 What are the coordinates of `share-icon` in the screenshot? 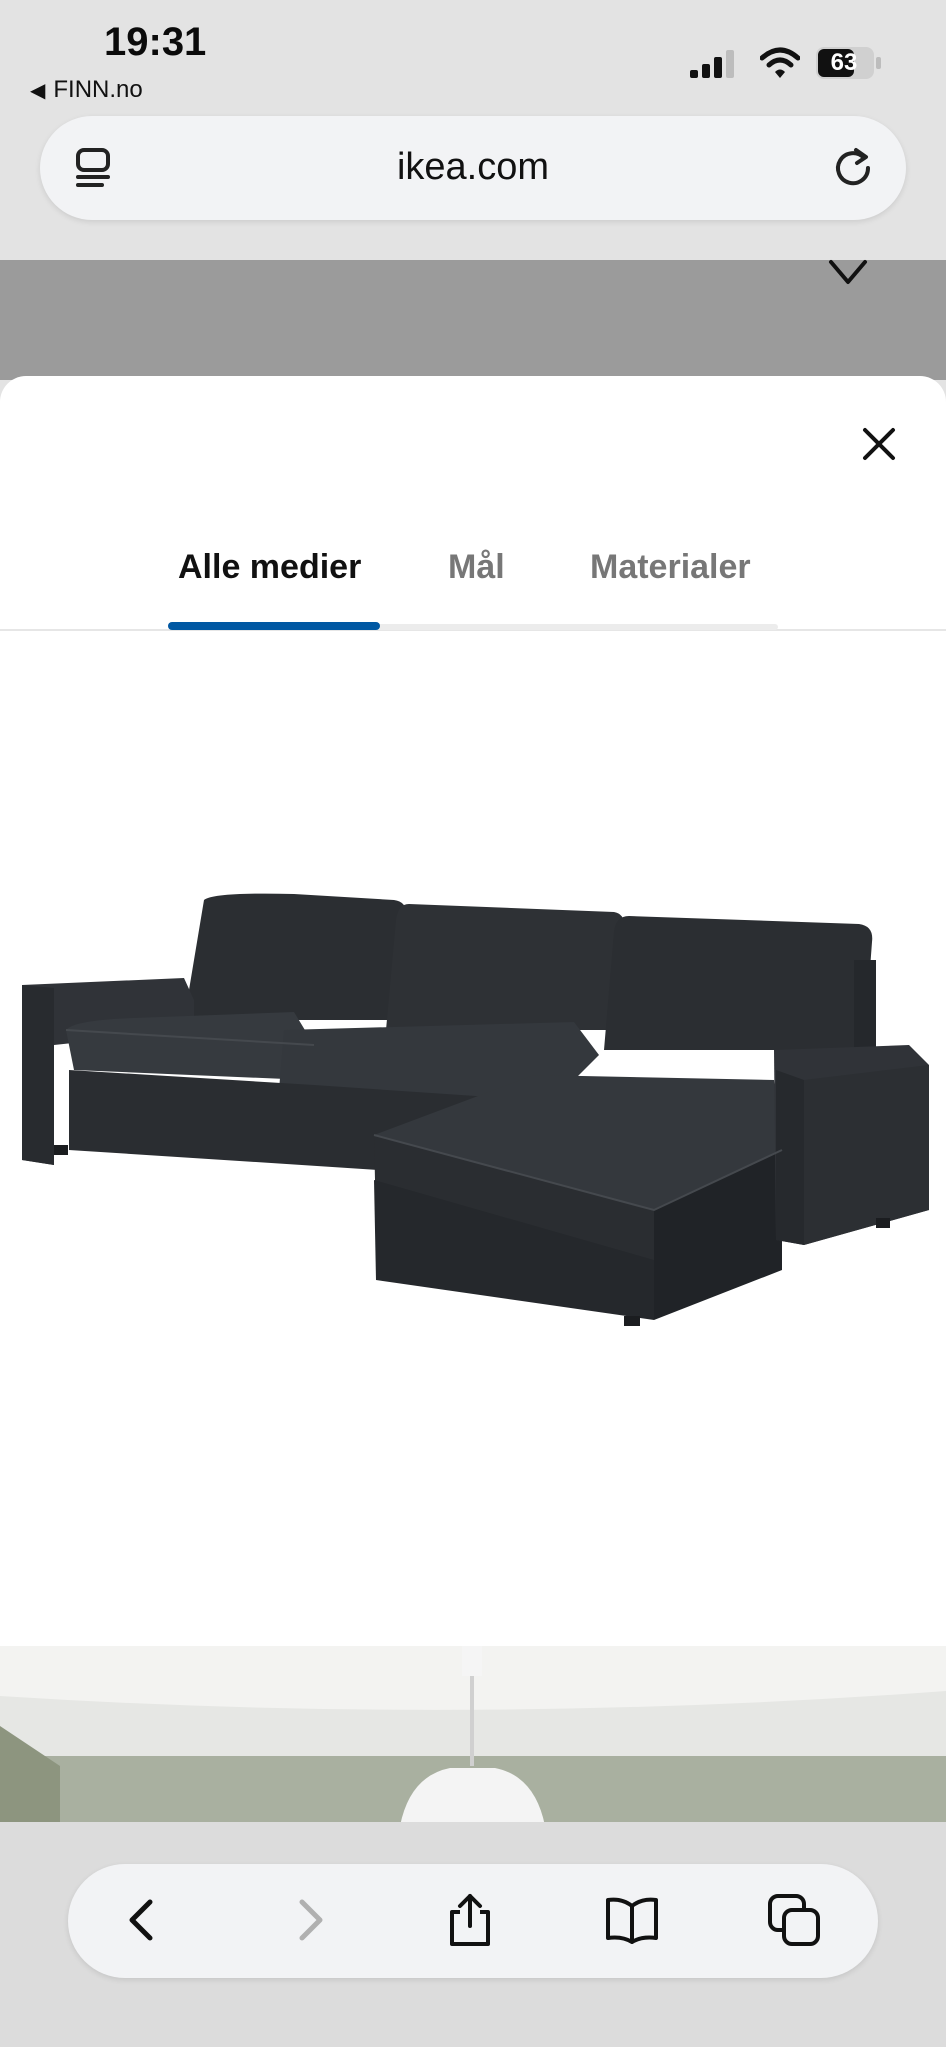 It's located at (470, 1920).